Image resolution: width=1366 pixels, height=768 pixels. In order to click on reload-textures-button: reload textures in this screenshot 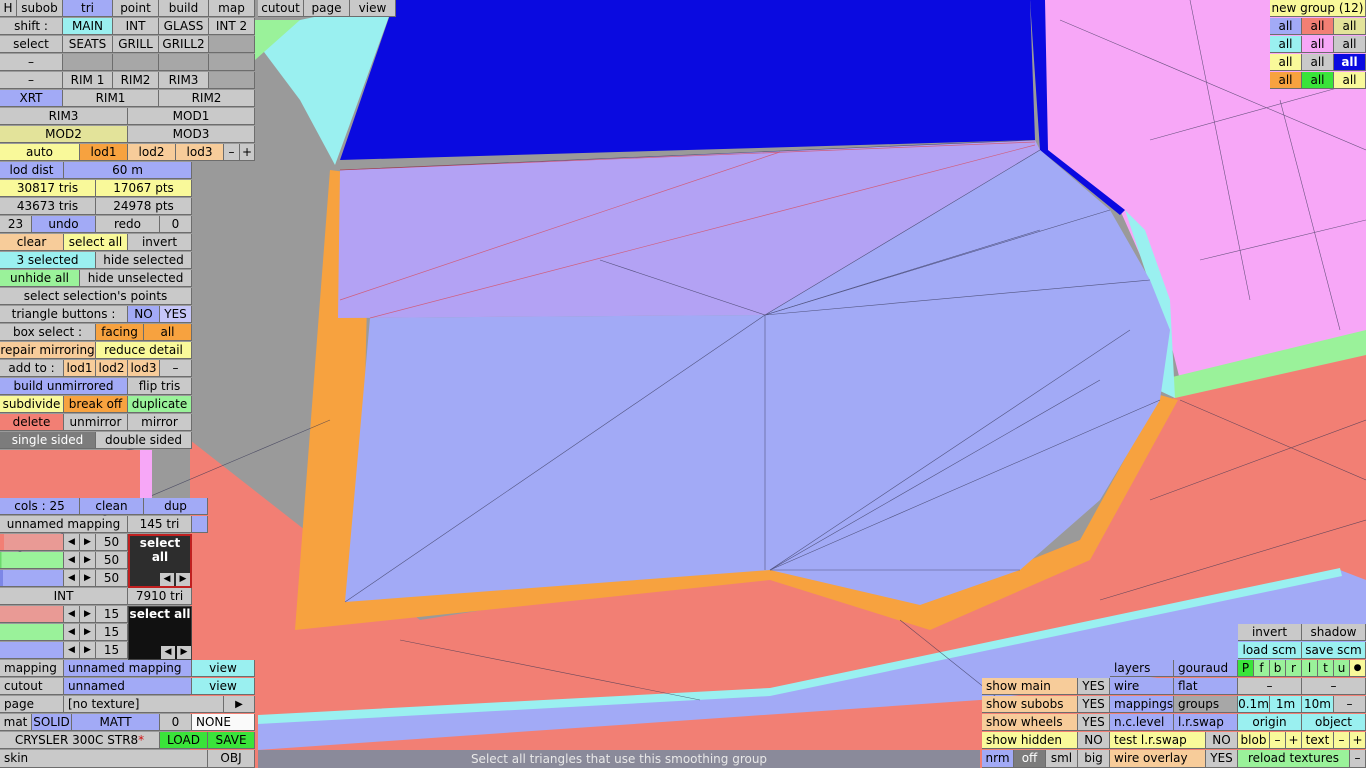, I will do `click(1294, 759)`.